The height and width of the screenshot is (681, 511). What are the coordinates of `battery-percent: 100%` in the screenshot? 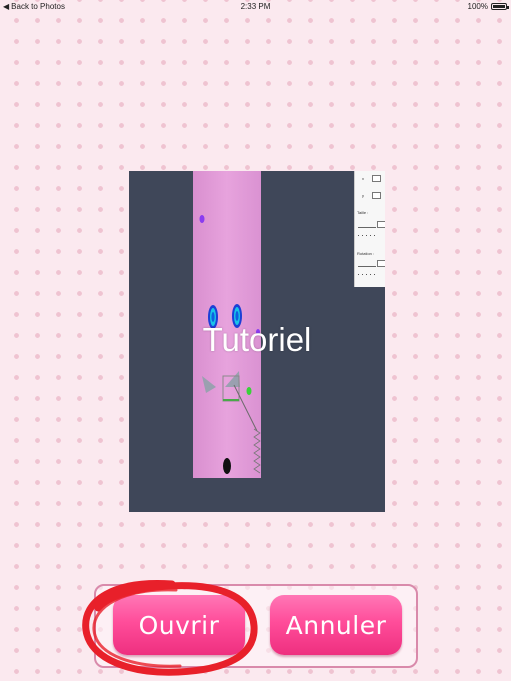 It's located at (477, 6).